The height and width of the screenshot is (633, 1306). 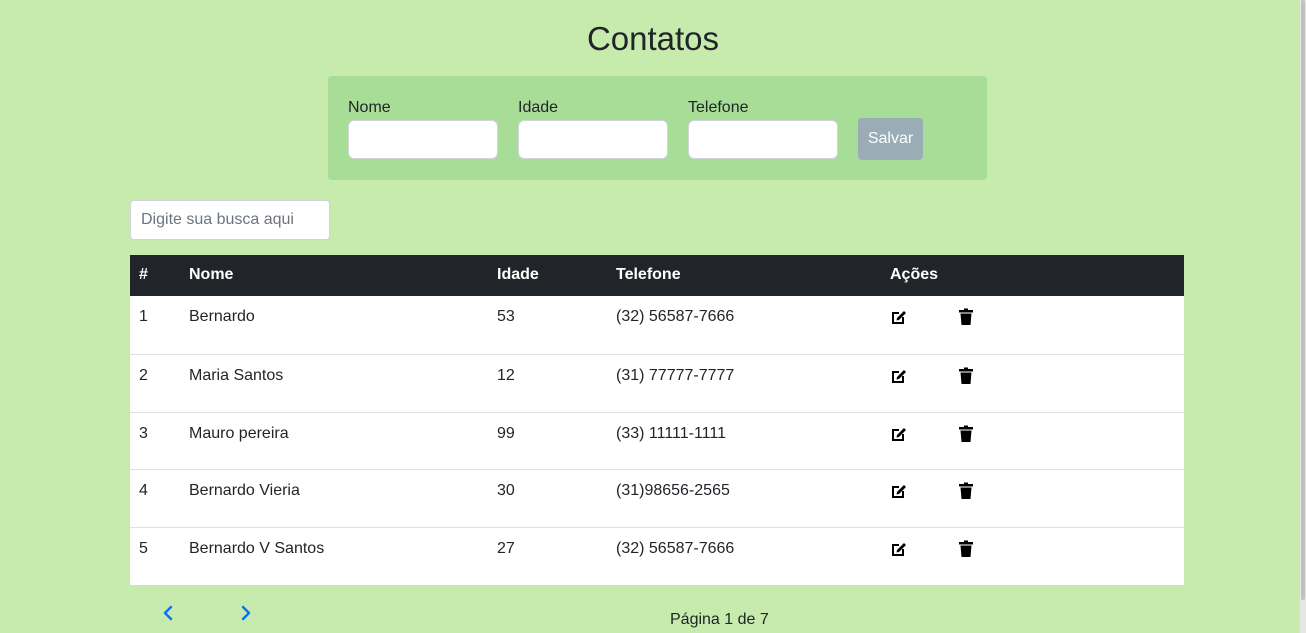 I want to click on cell-nome: Bernardo V Santos, so click(x=257, y=548).